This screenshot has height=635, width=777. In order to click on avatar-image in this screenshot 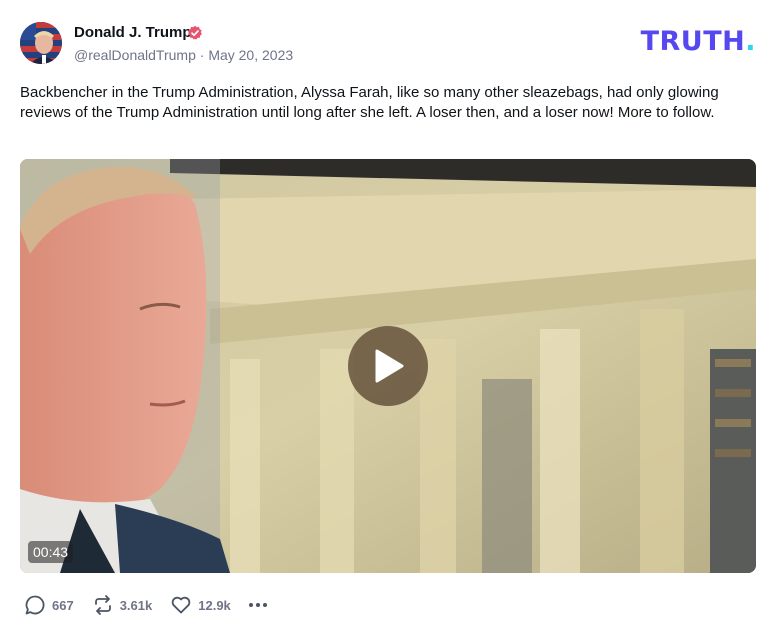, I will do `click(41, 43)`.